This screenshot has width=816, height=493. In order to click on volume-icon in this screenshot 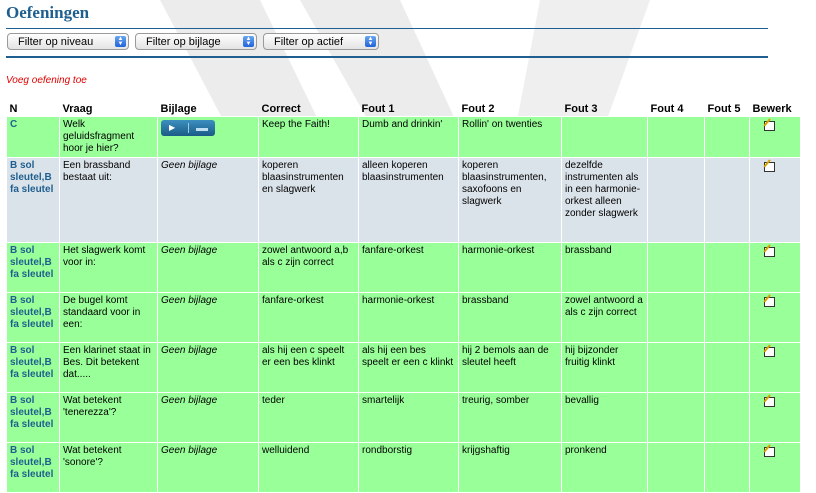, I will do `click(202, 129)`.